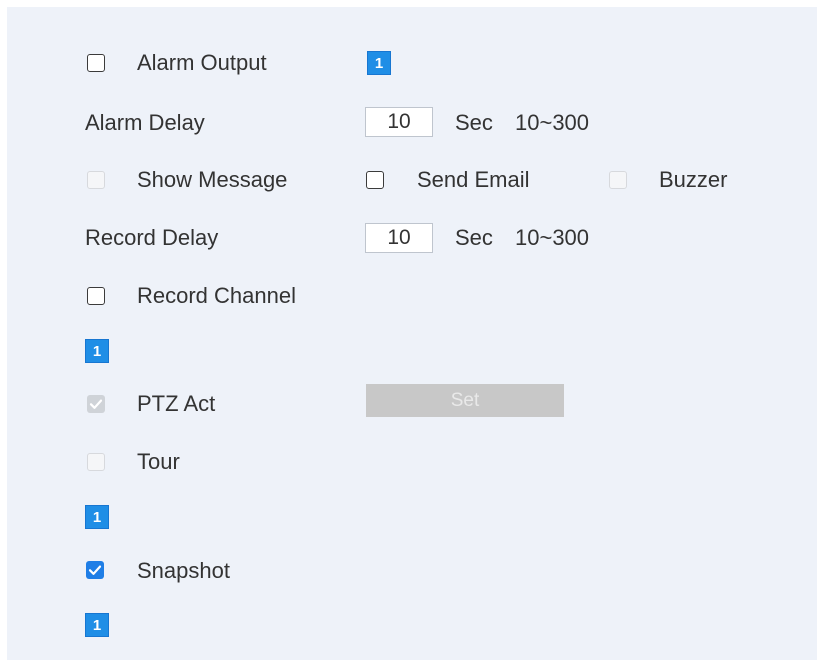 The height and width of the screenshot is (660, 817). Describe the element at coordinates (183, 570) in the screenshot. I see `snapshot-label: Snapshot` at that location.